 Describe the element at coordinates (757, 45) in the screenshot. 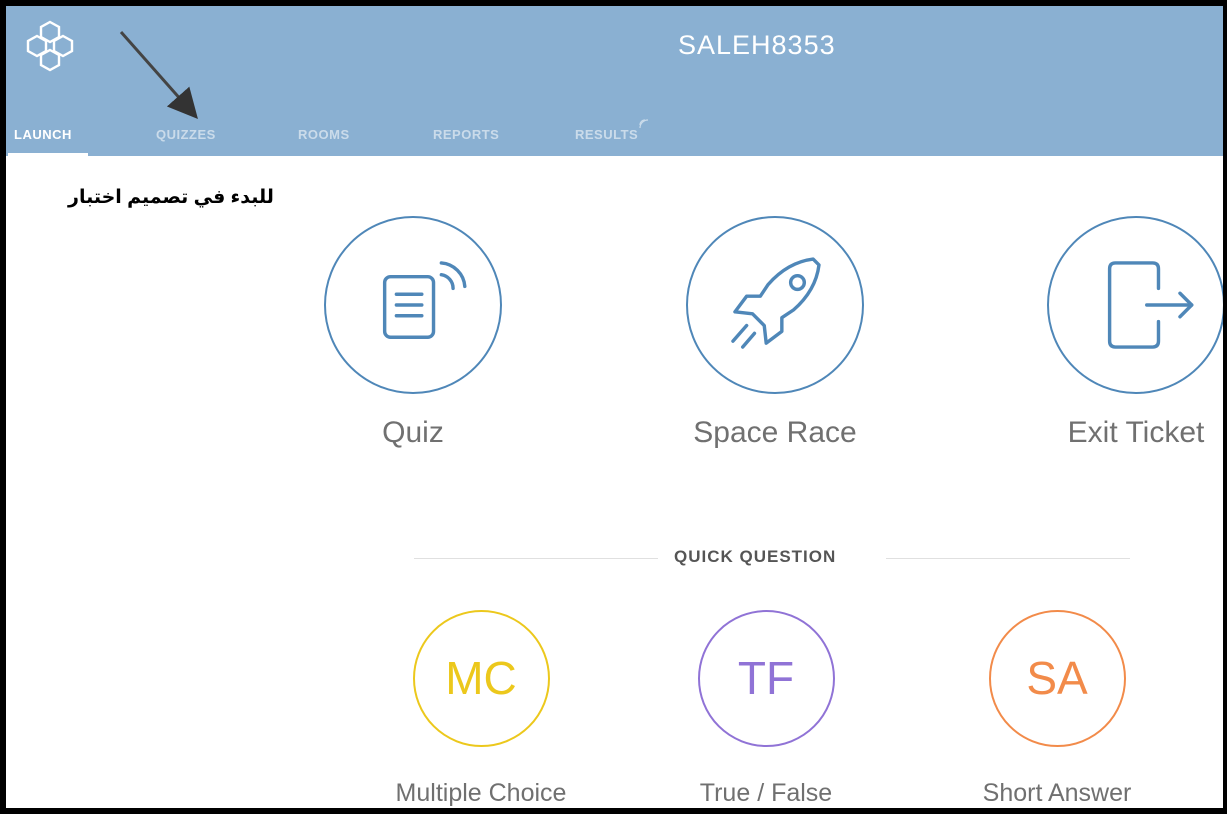

I see `room-name-text: SALEH8353` at that location.